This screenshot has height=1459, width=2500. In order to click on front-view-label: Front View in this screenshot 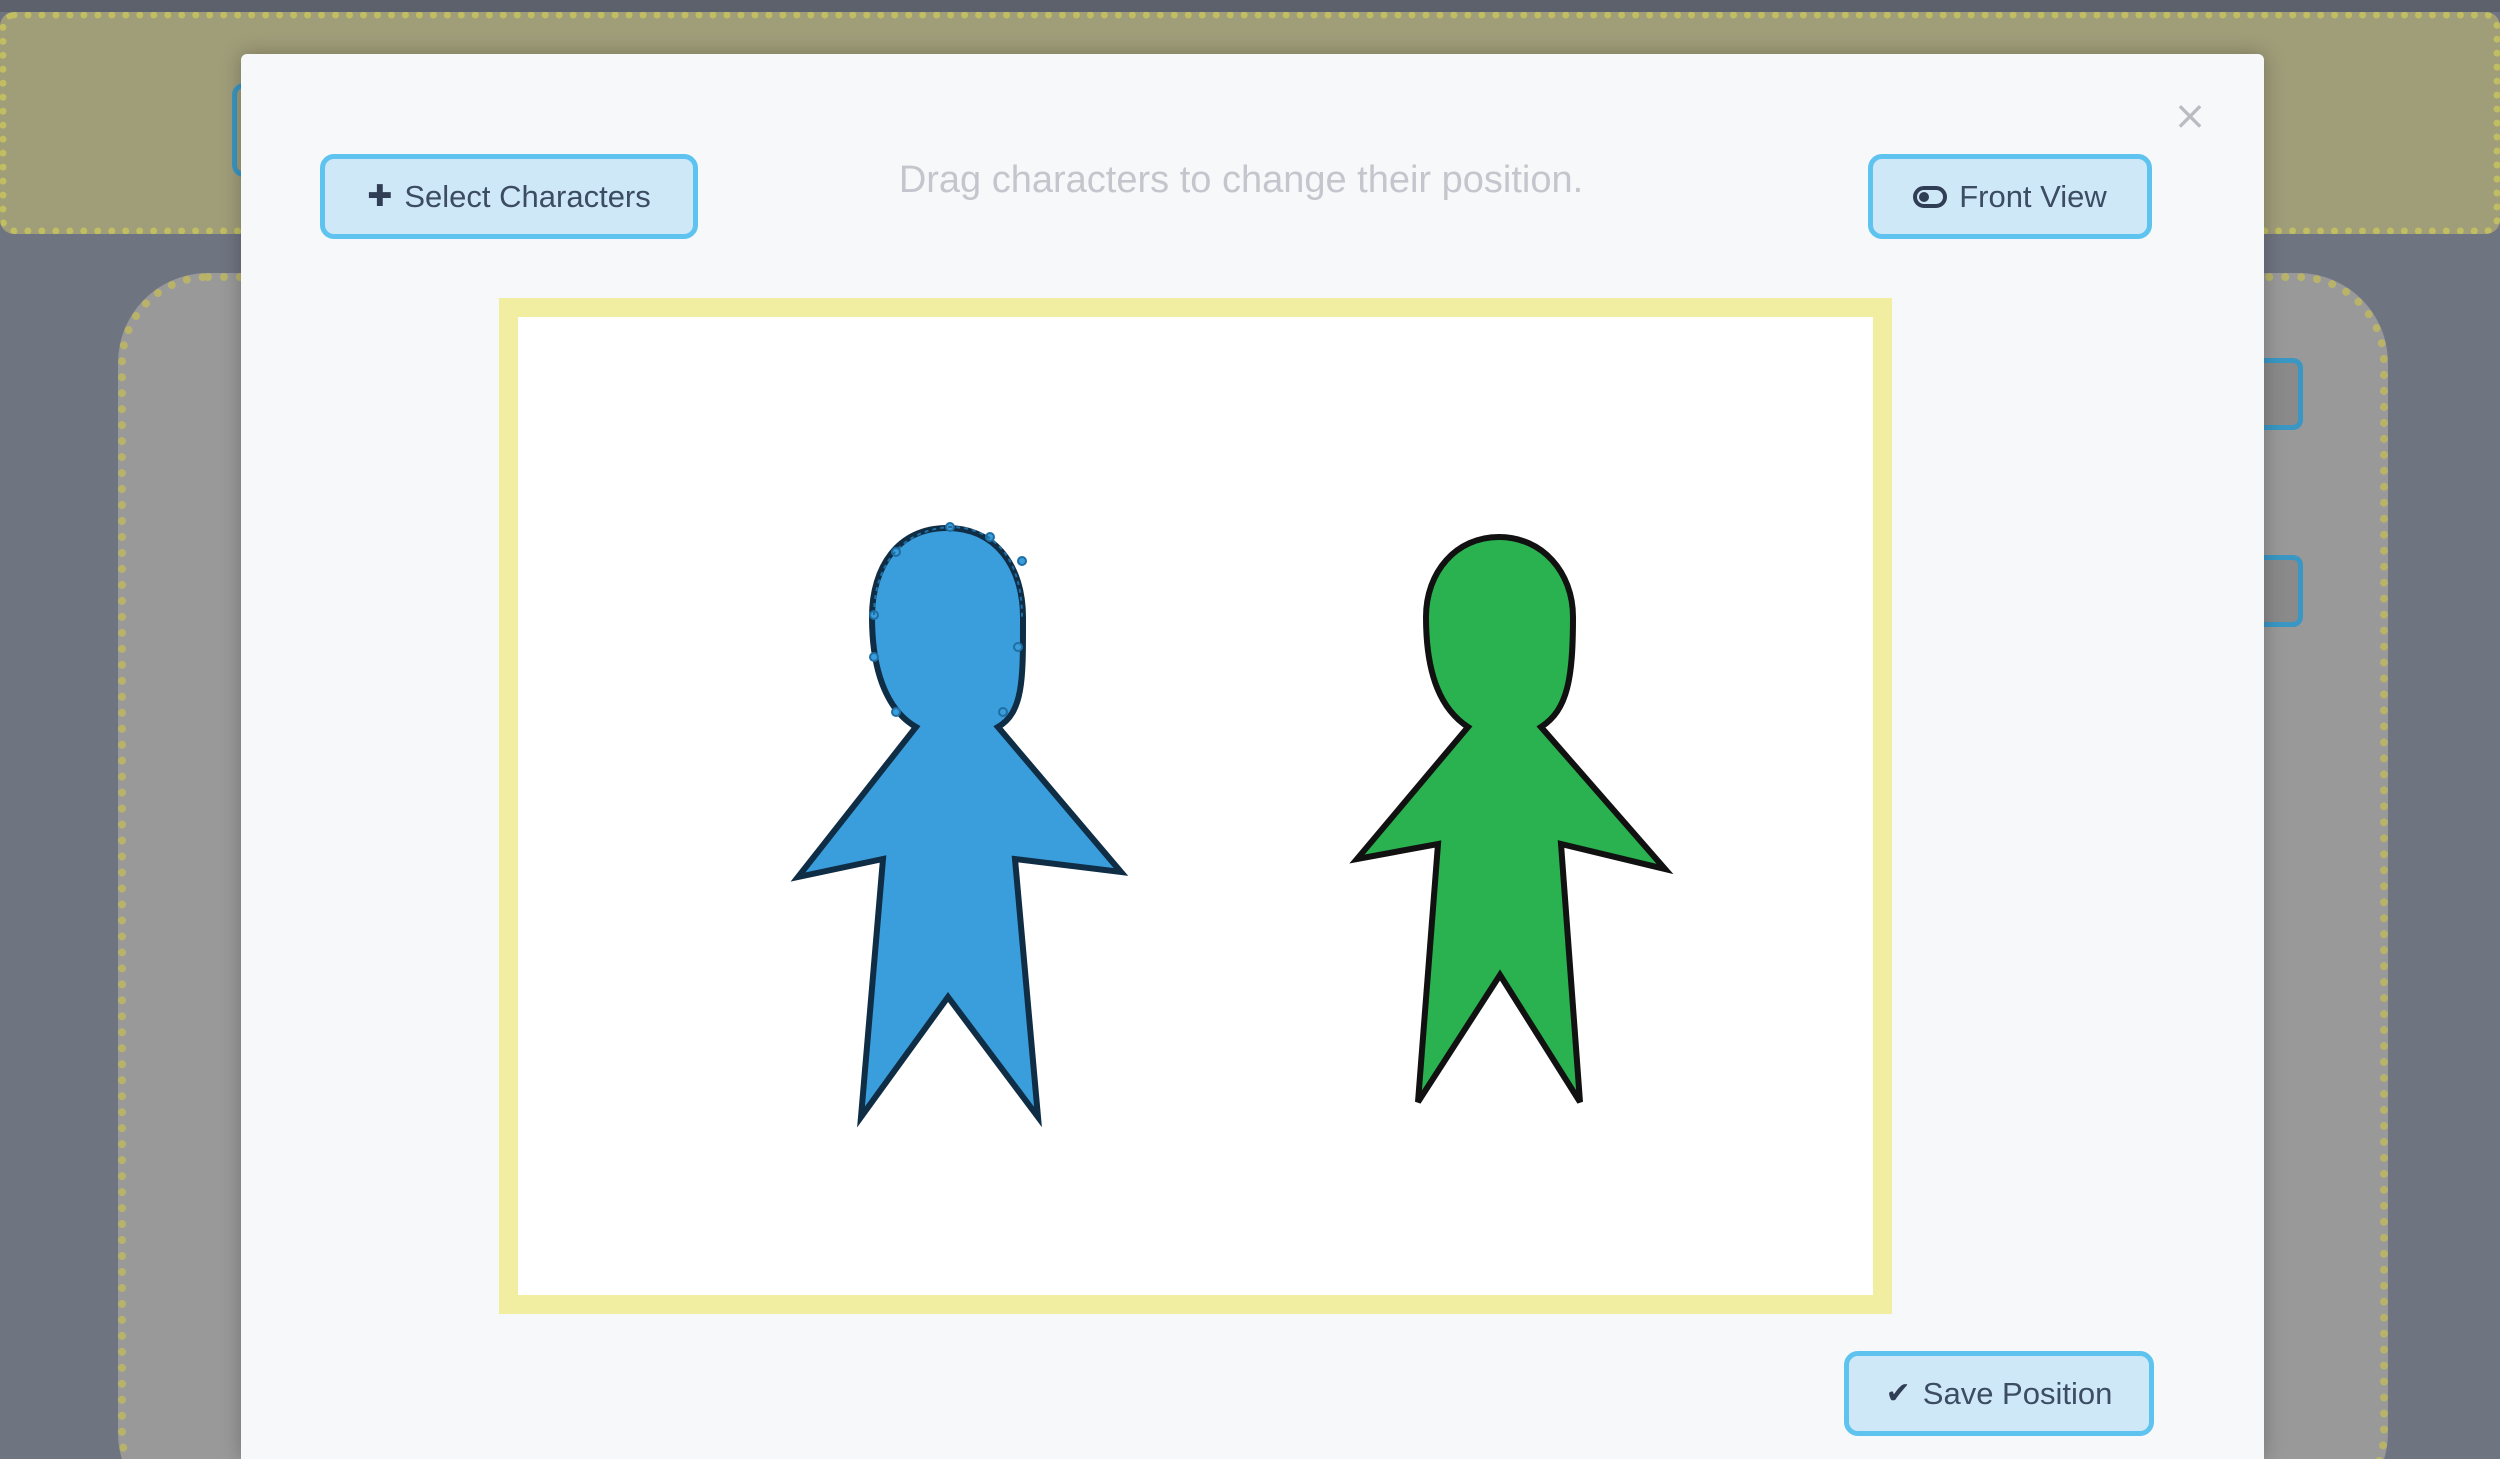, I will do `click(2033, 196)`.